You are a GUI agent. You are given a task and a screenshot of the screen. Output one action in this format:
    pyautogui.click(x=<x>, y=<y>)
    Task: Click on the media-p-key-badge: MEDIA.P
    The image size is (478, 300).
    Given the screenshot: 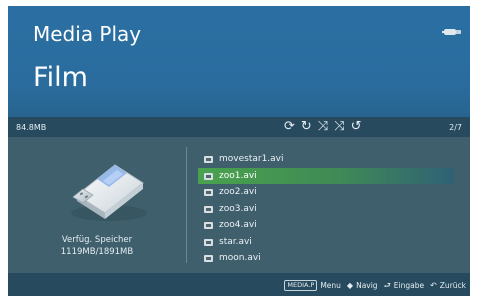 What is the action you would take?
    pyautogui.click(x=301, y=285)
    